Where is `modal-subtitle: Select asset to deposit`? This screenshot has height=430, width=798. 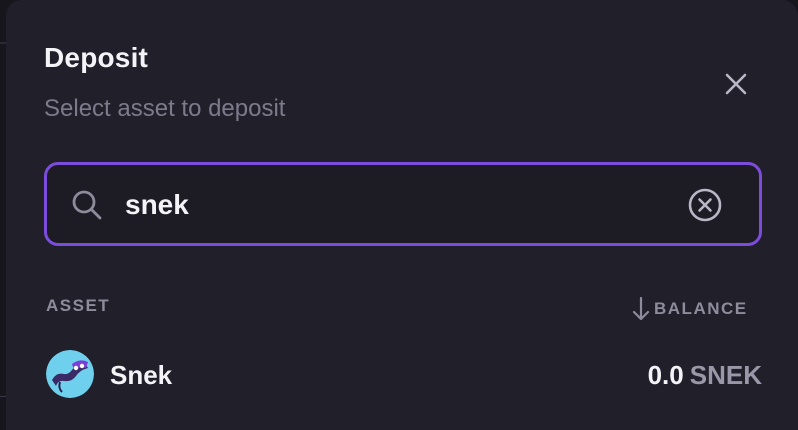 modal-subtitle: Select asset to deposit is located at coordinates (165, 108).